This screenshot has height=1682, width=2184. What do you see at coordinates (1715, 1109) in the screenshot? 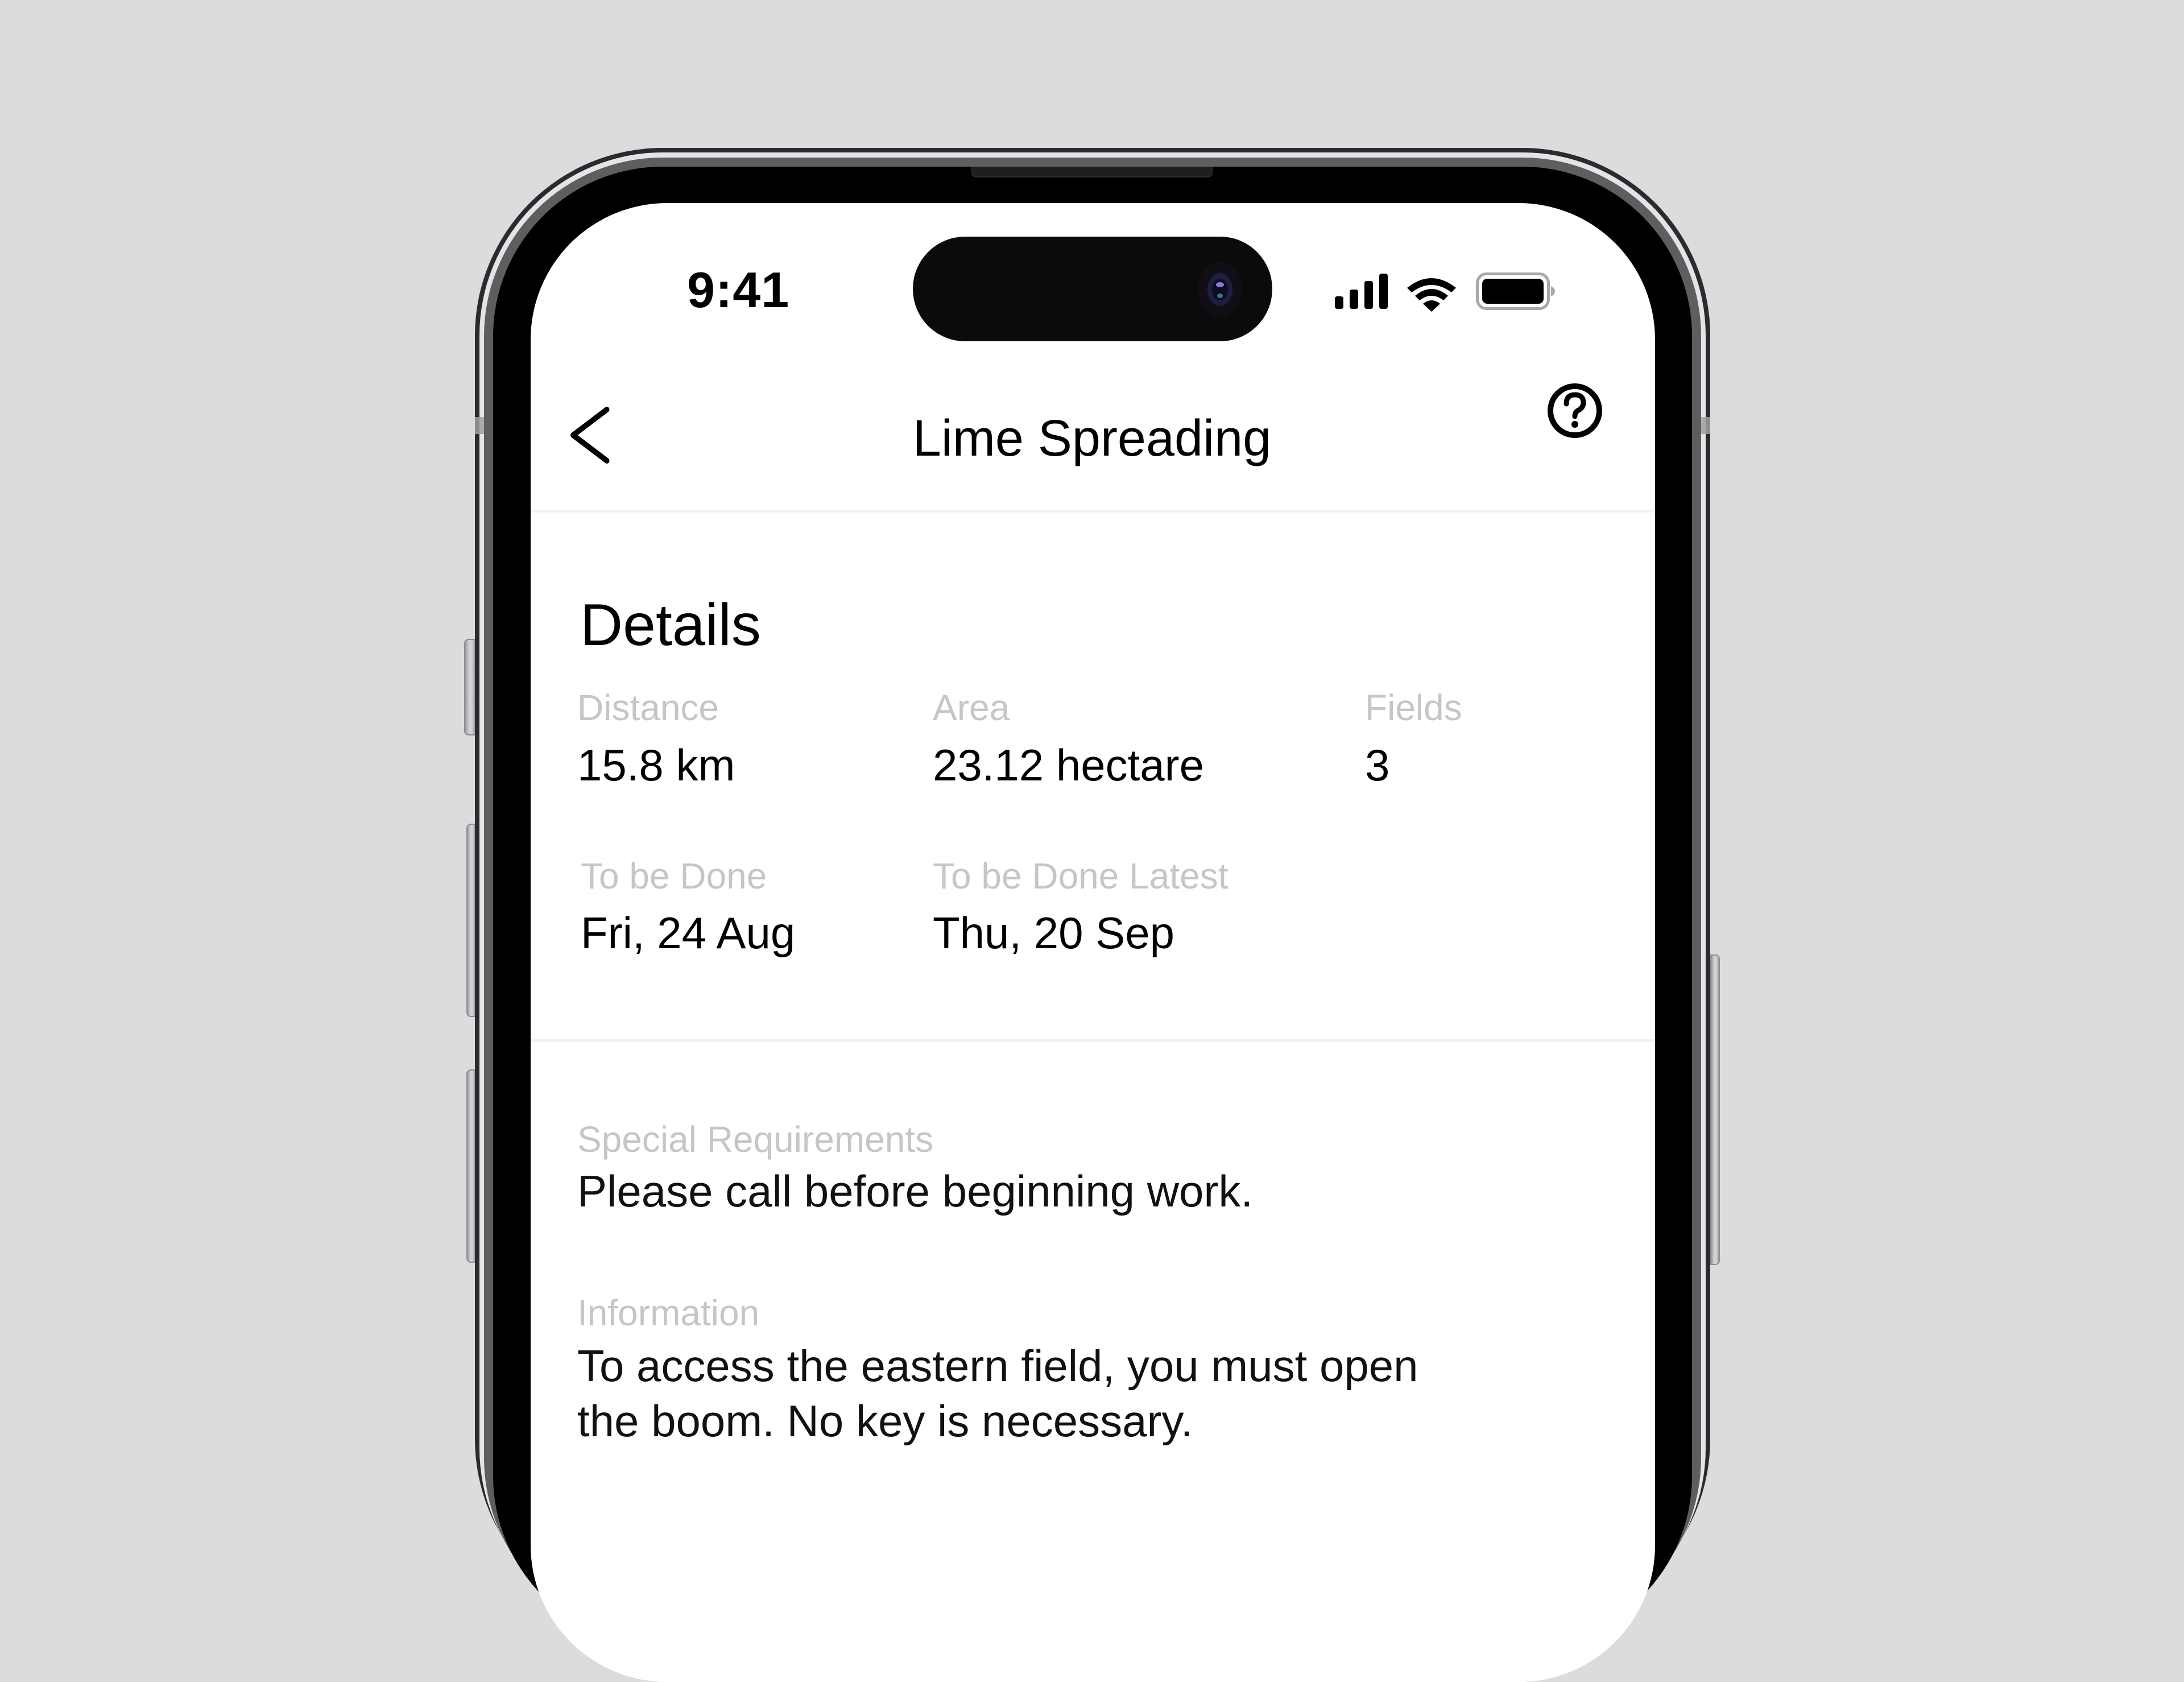
I see `power-button` at bounding box center [1715, 1109].